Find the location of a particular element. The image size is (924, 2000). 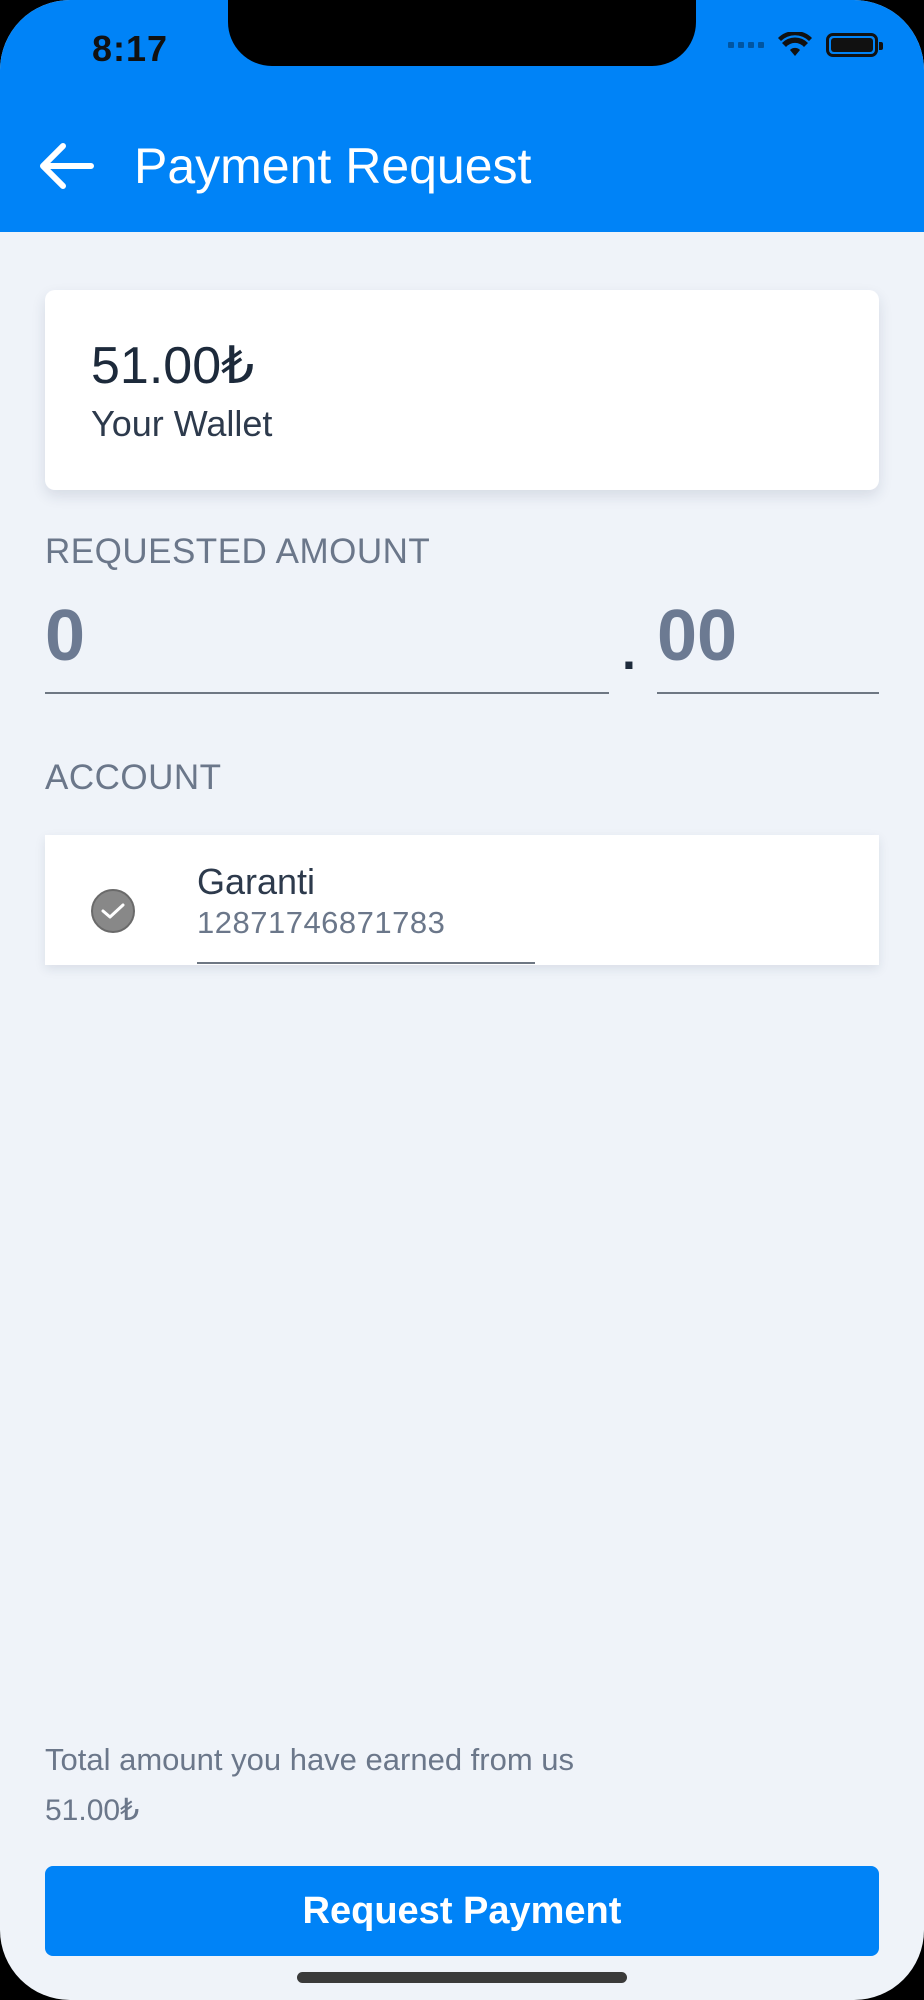

wallet-card: 51.00₺ Your Wallet is located at coordinates (462, 390).